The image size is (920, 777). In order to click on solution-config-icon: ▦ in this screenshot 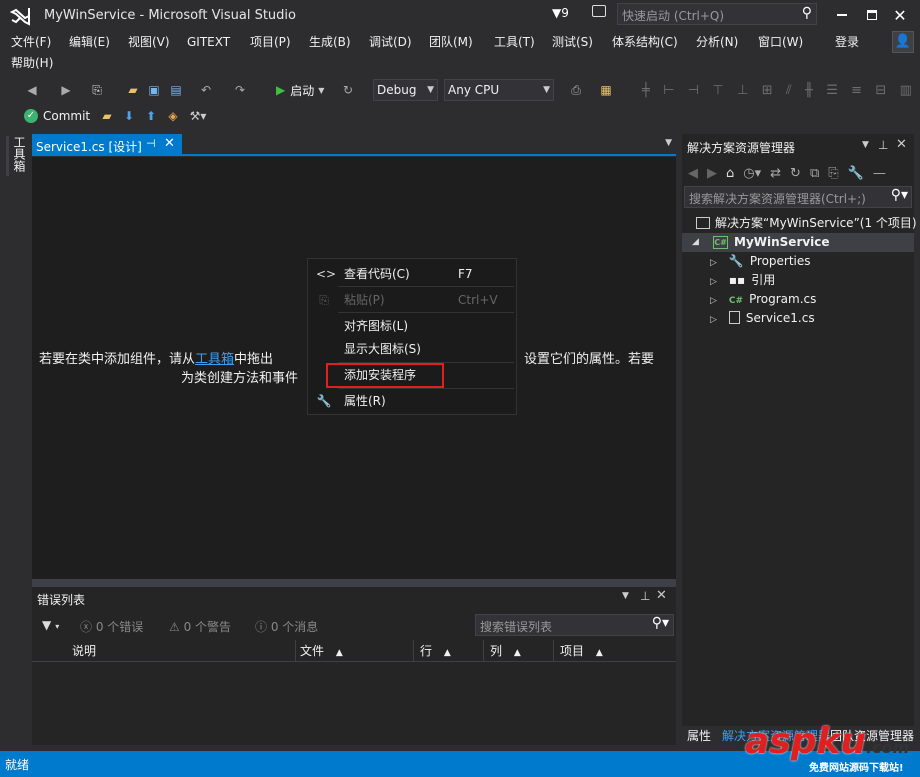, I will do `click(606, 90)`.